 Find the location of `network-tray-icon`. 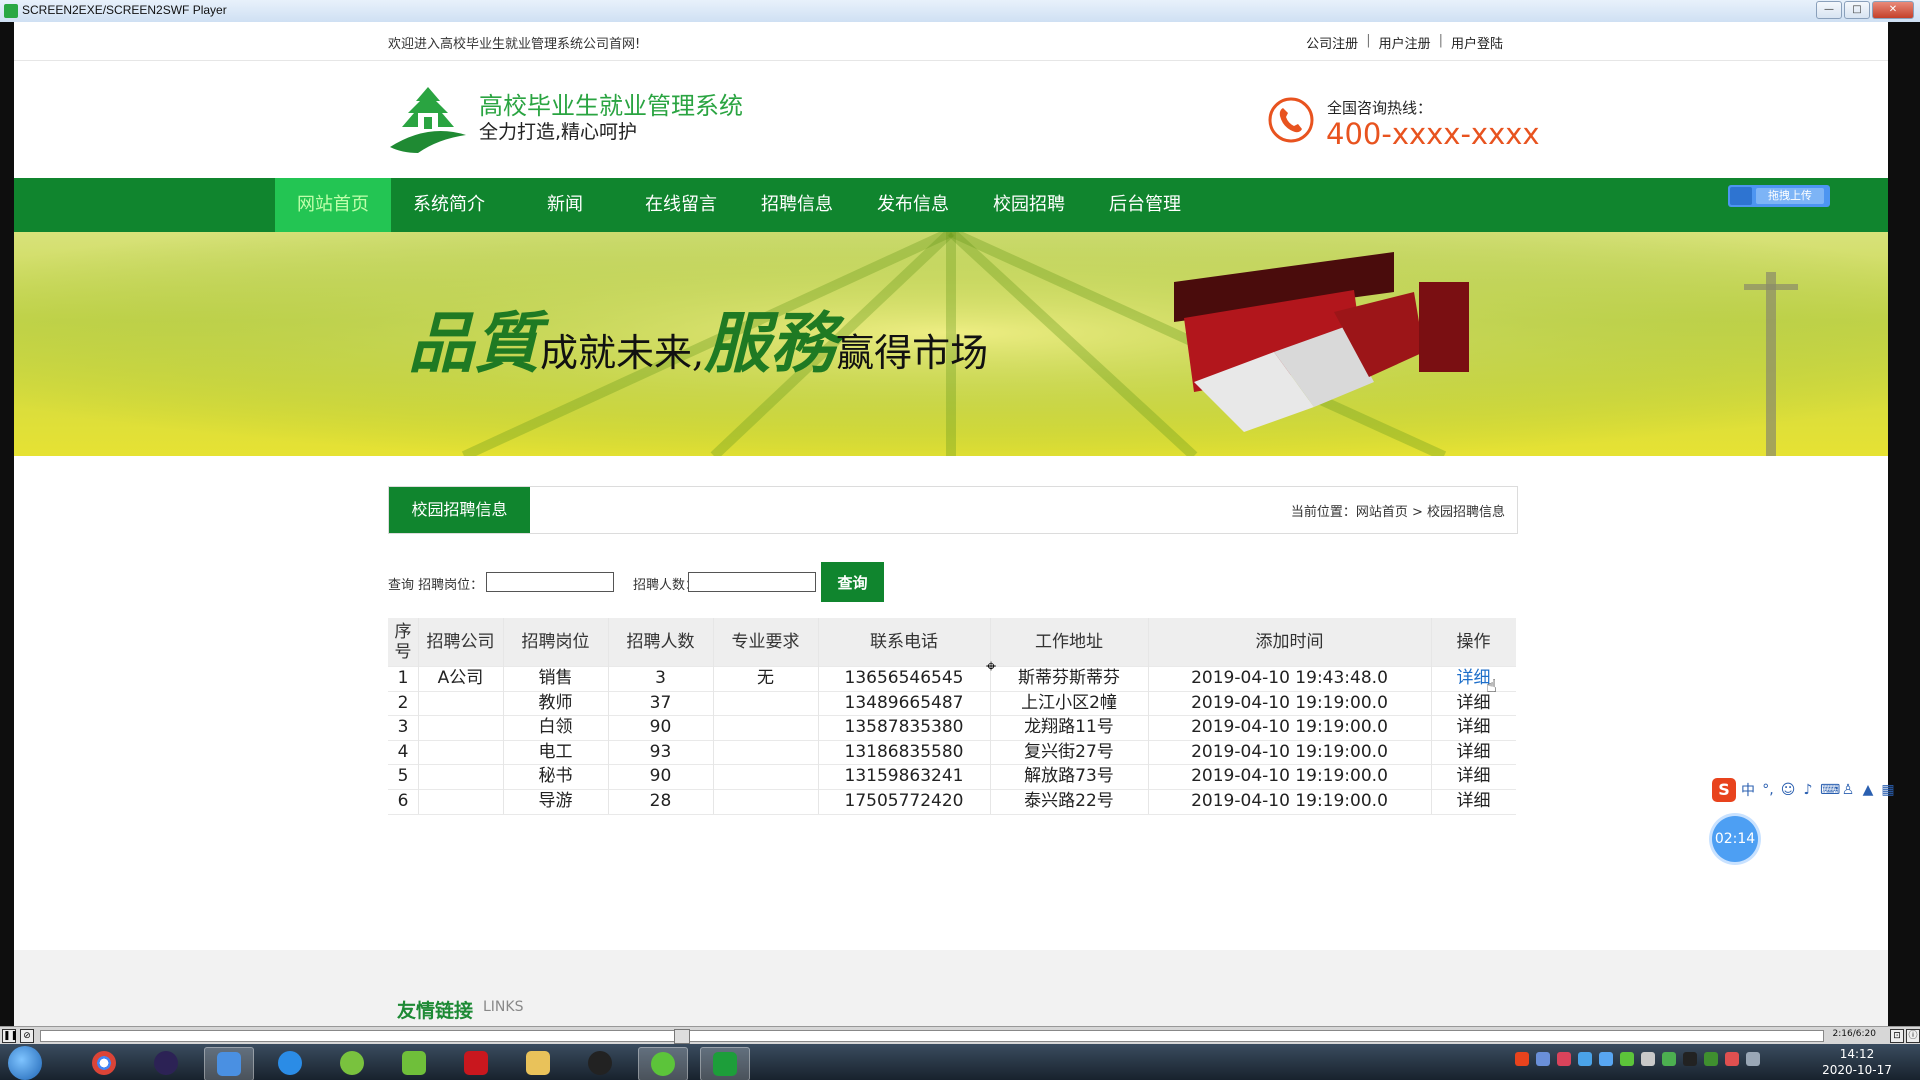

network-tray-icon is located at coordinates (1543, 1059).